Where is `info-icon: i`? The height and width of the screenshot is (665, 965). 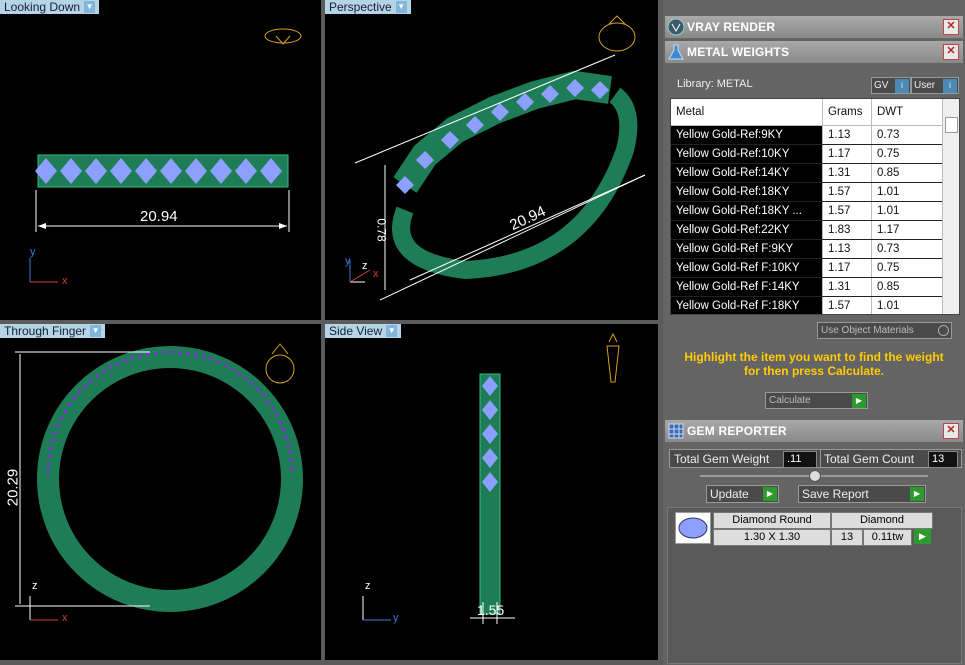 info-icon: i is located at coordinates (950, 85).